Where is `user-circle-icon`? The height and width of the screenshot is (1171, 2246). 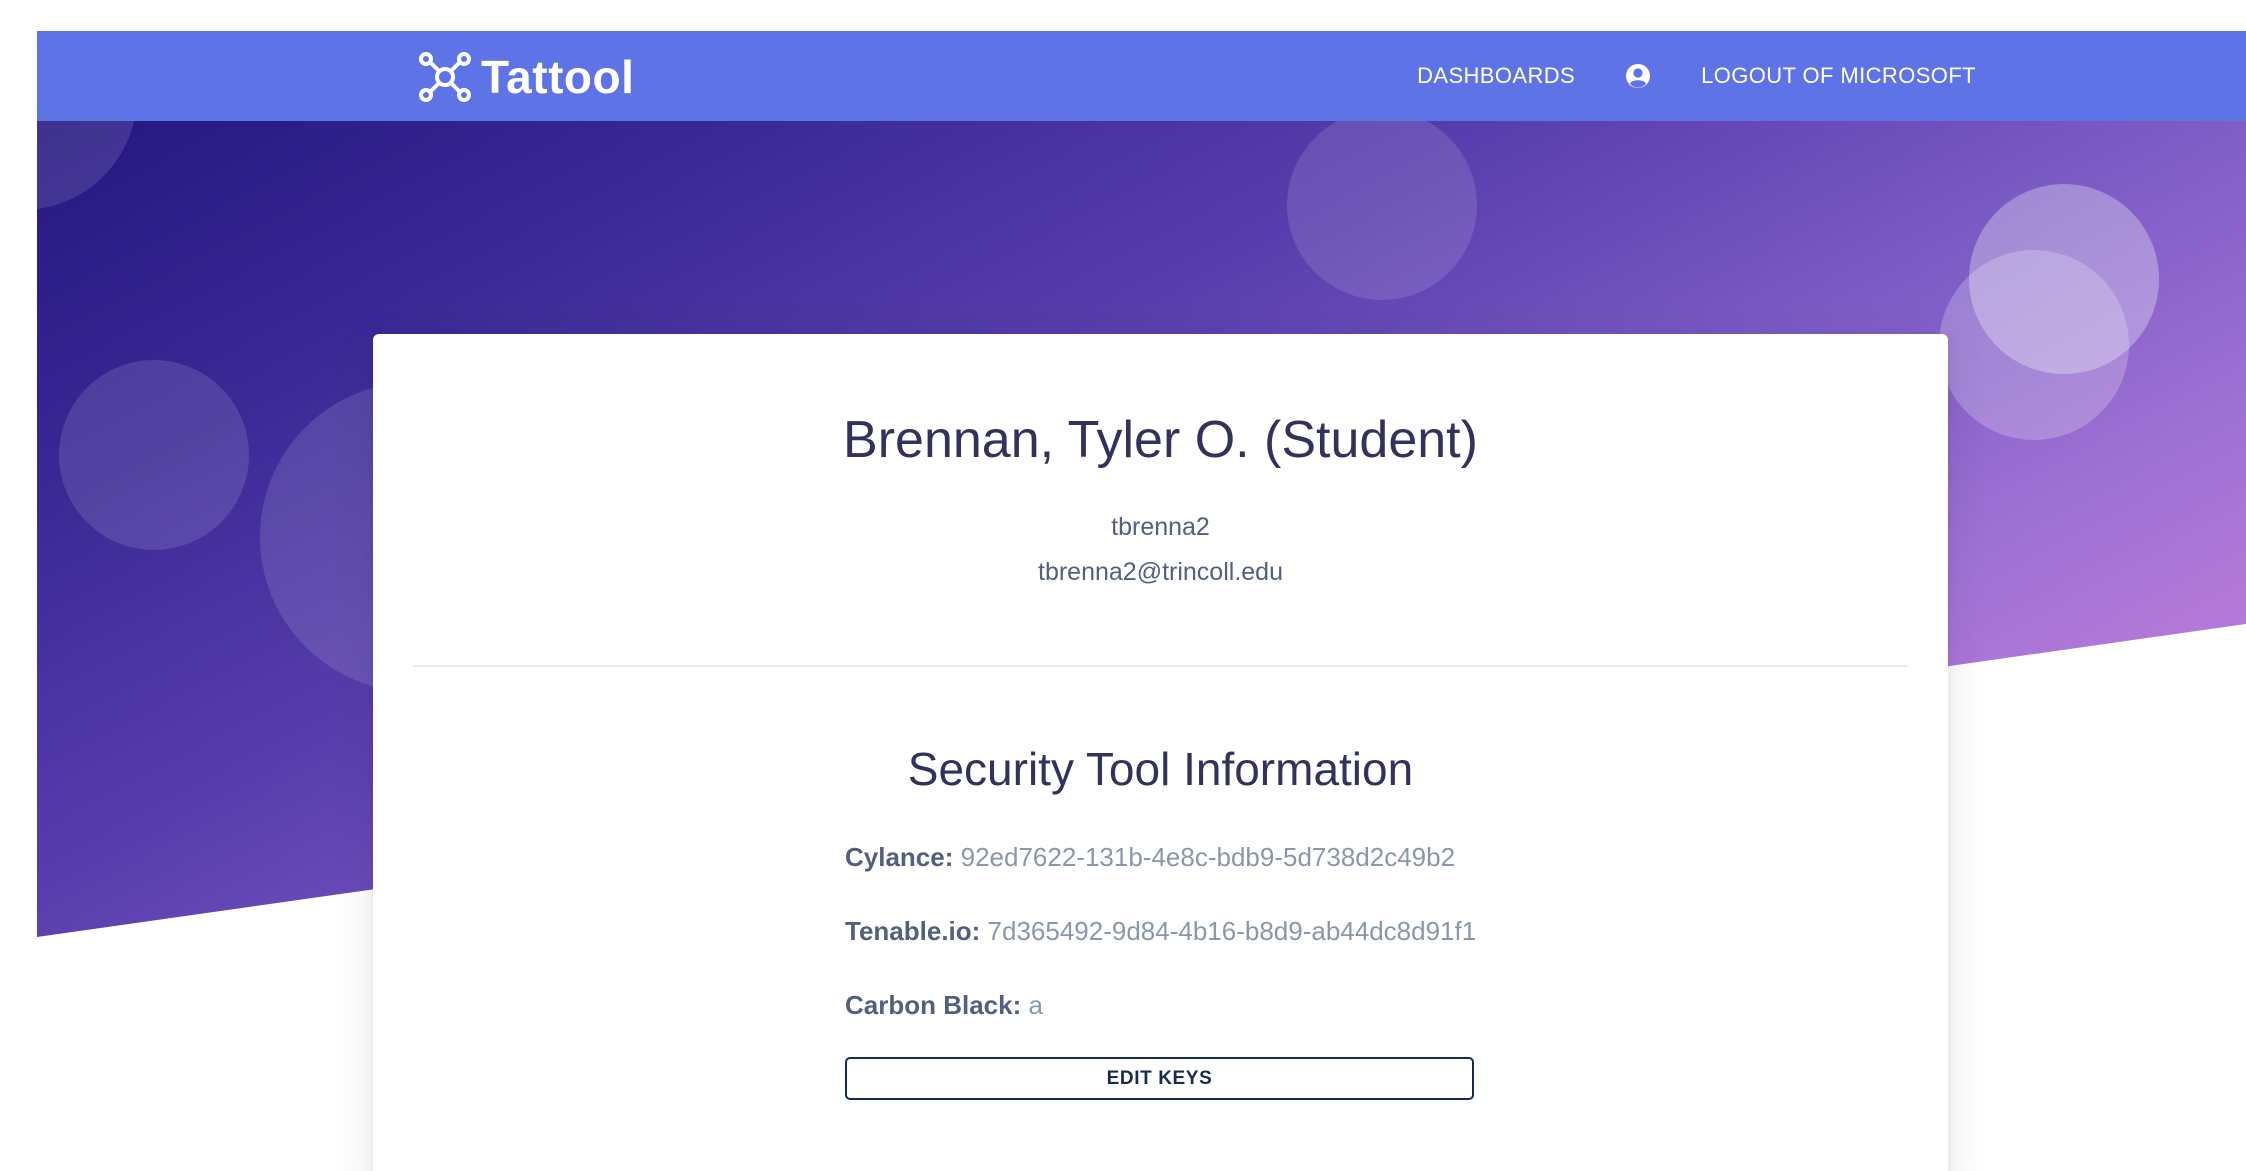
user-circle-icon is located at coordinates (1638, 76).